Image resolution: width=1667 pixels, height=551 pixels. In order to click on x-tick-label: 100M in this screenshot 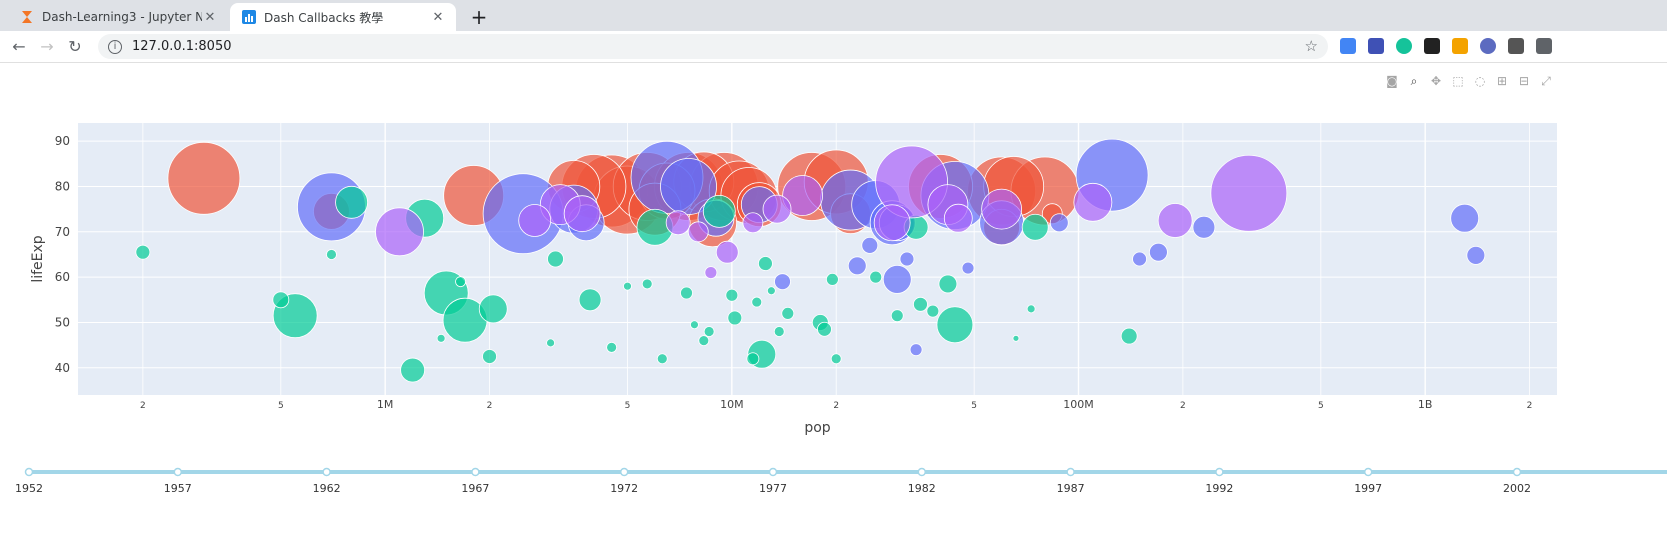, I will do `click(1078, 404)`.